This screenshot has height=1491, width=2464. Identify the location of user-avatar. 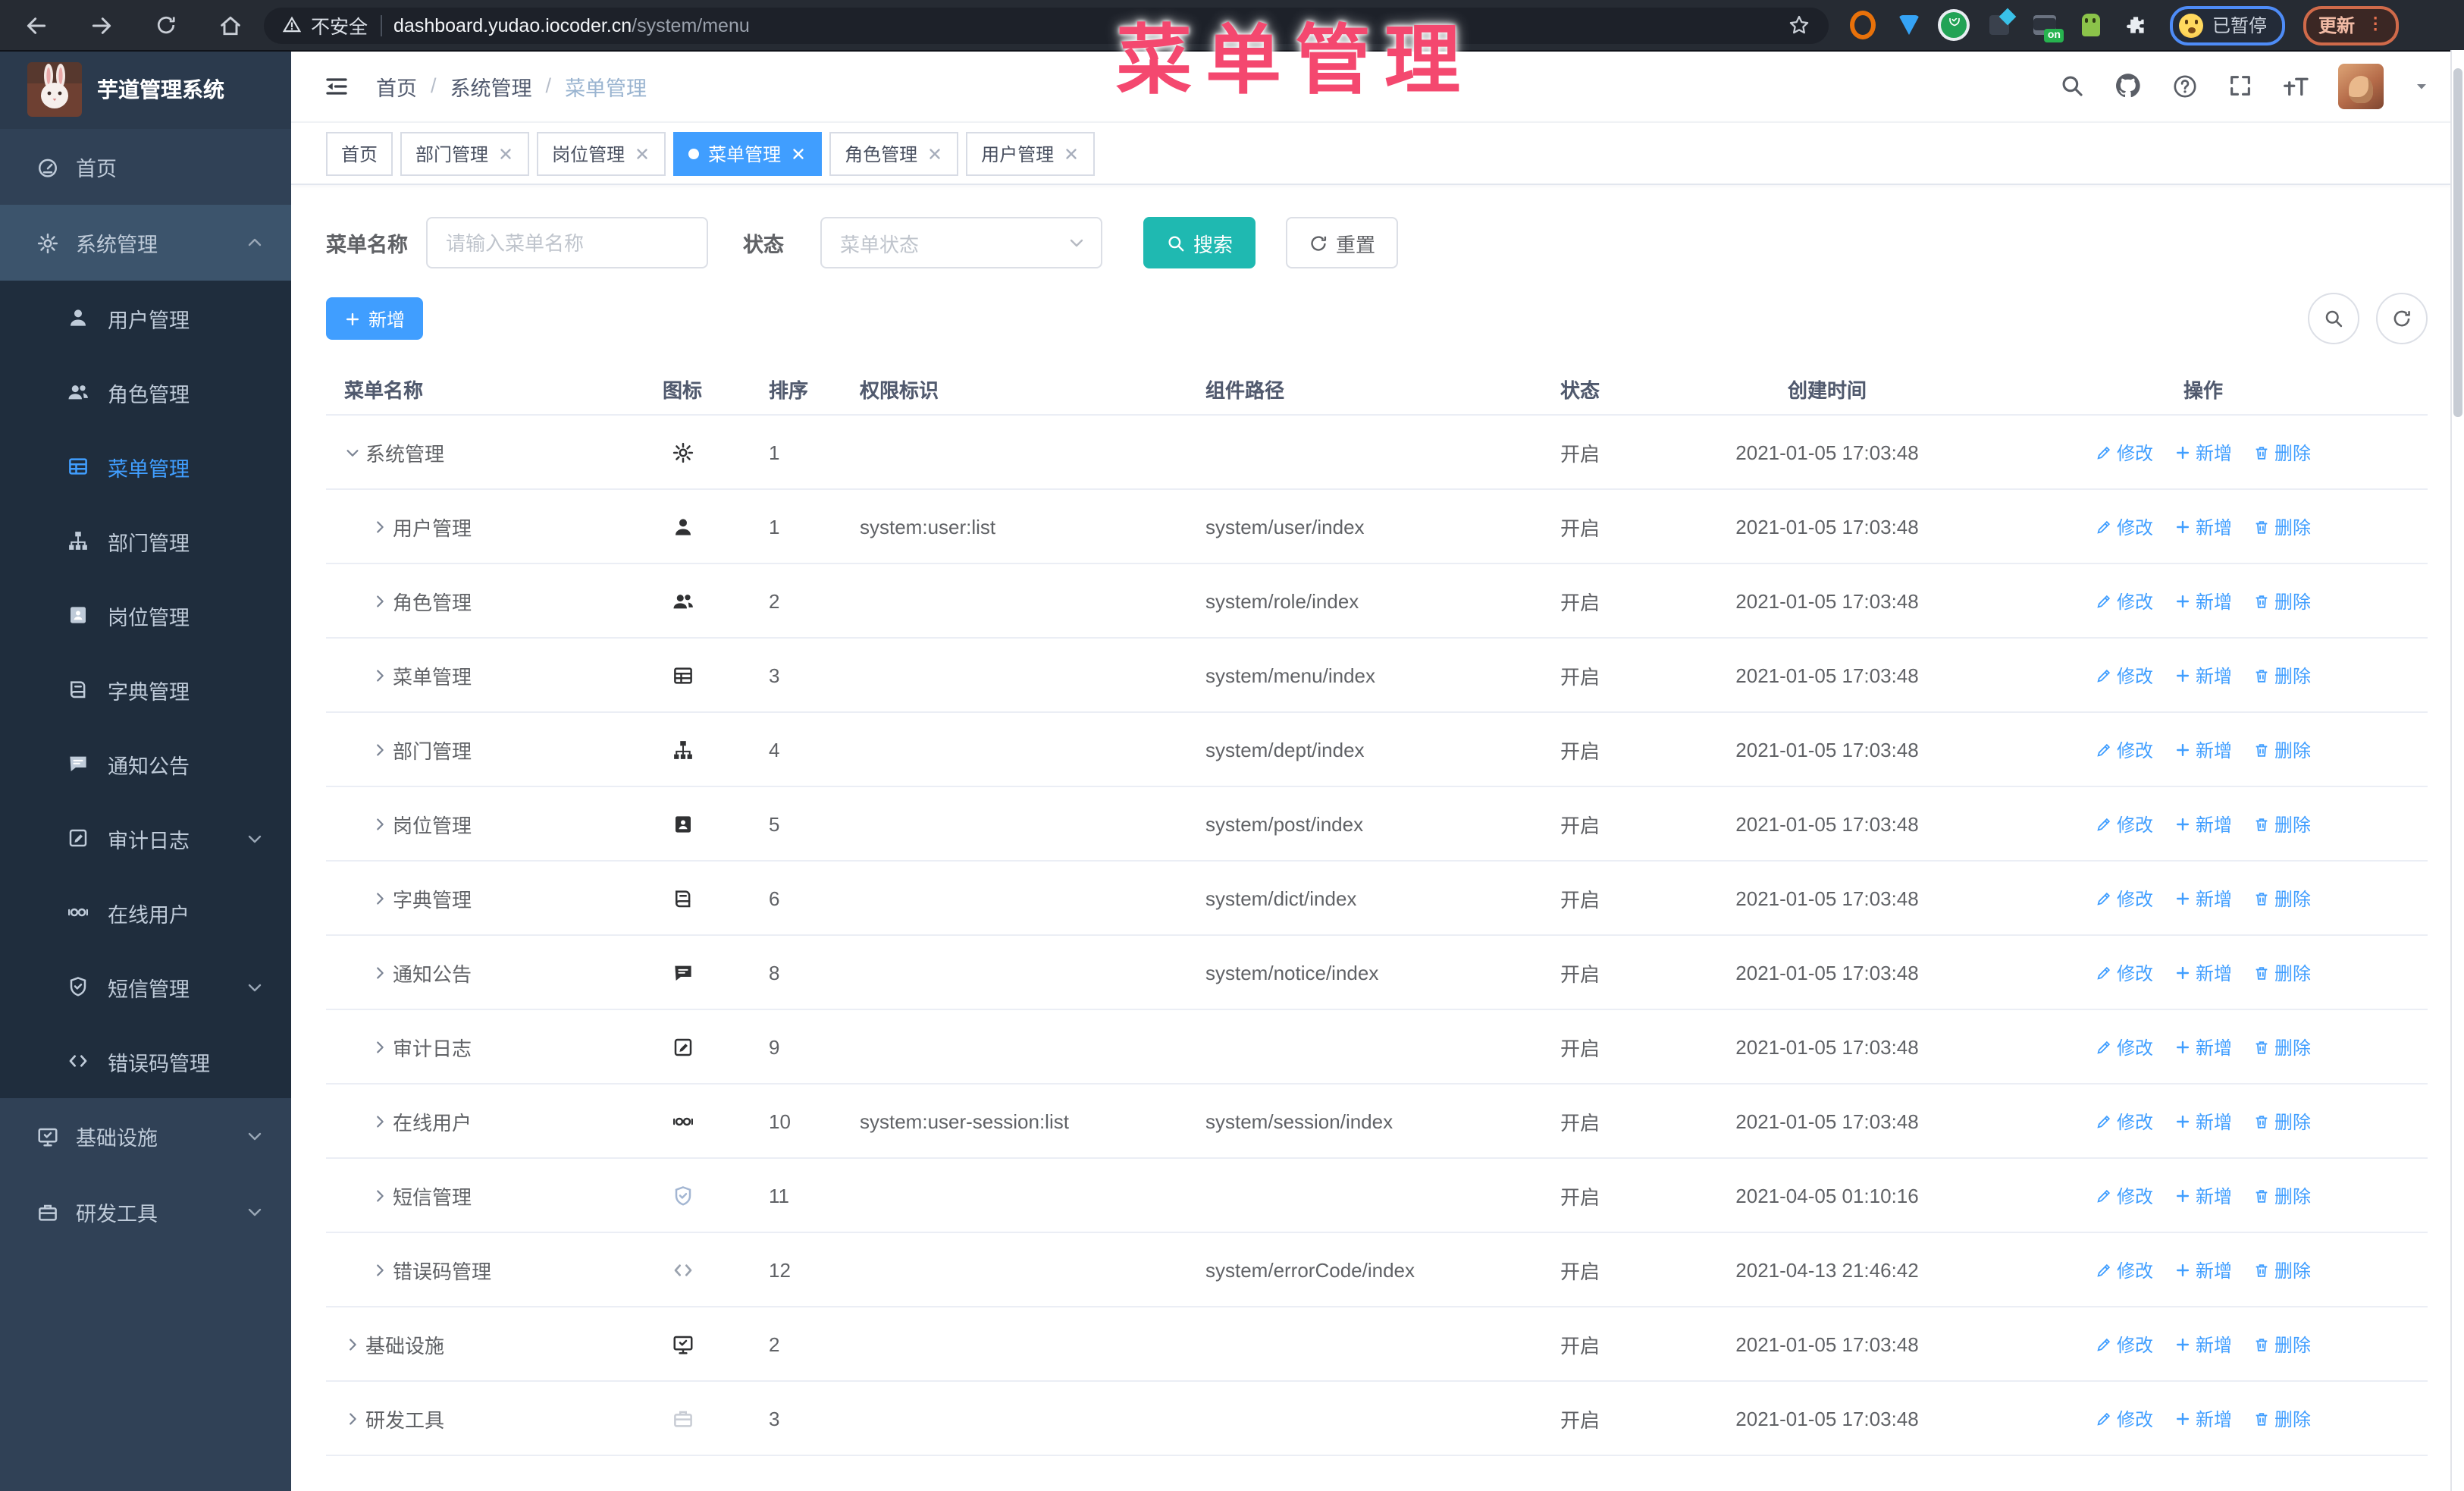
(2361, 85).